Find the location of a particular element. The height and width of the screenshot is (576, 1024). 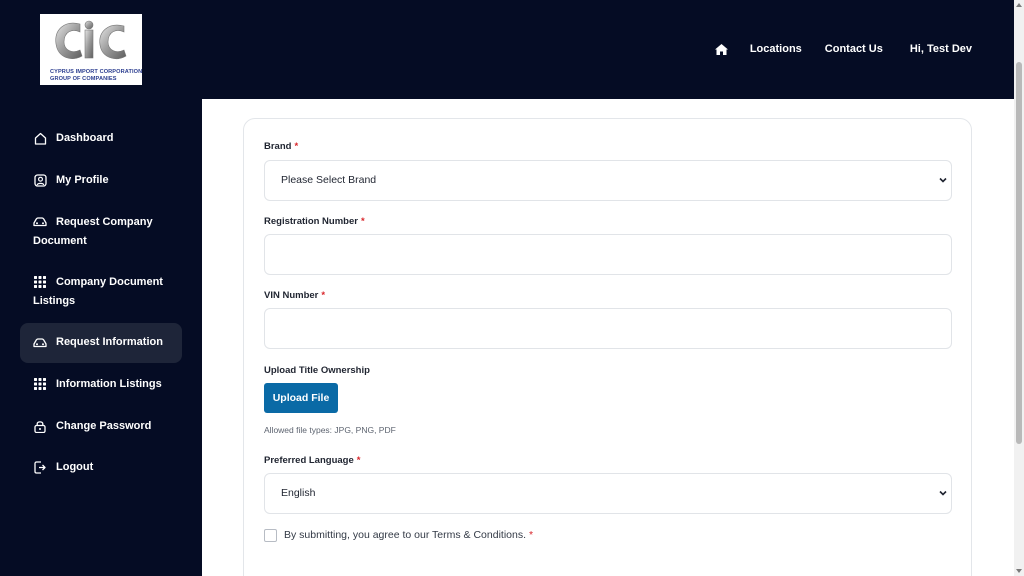

sidebar-item-request-information: Request Information is located at coordinates (101, 343).